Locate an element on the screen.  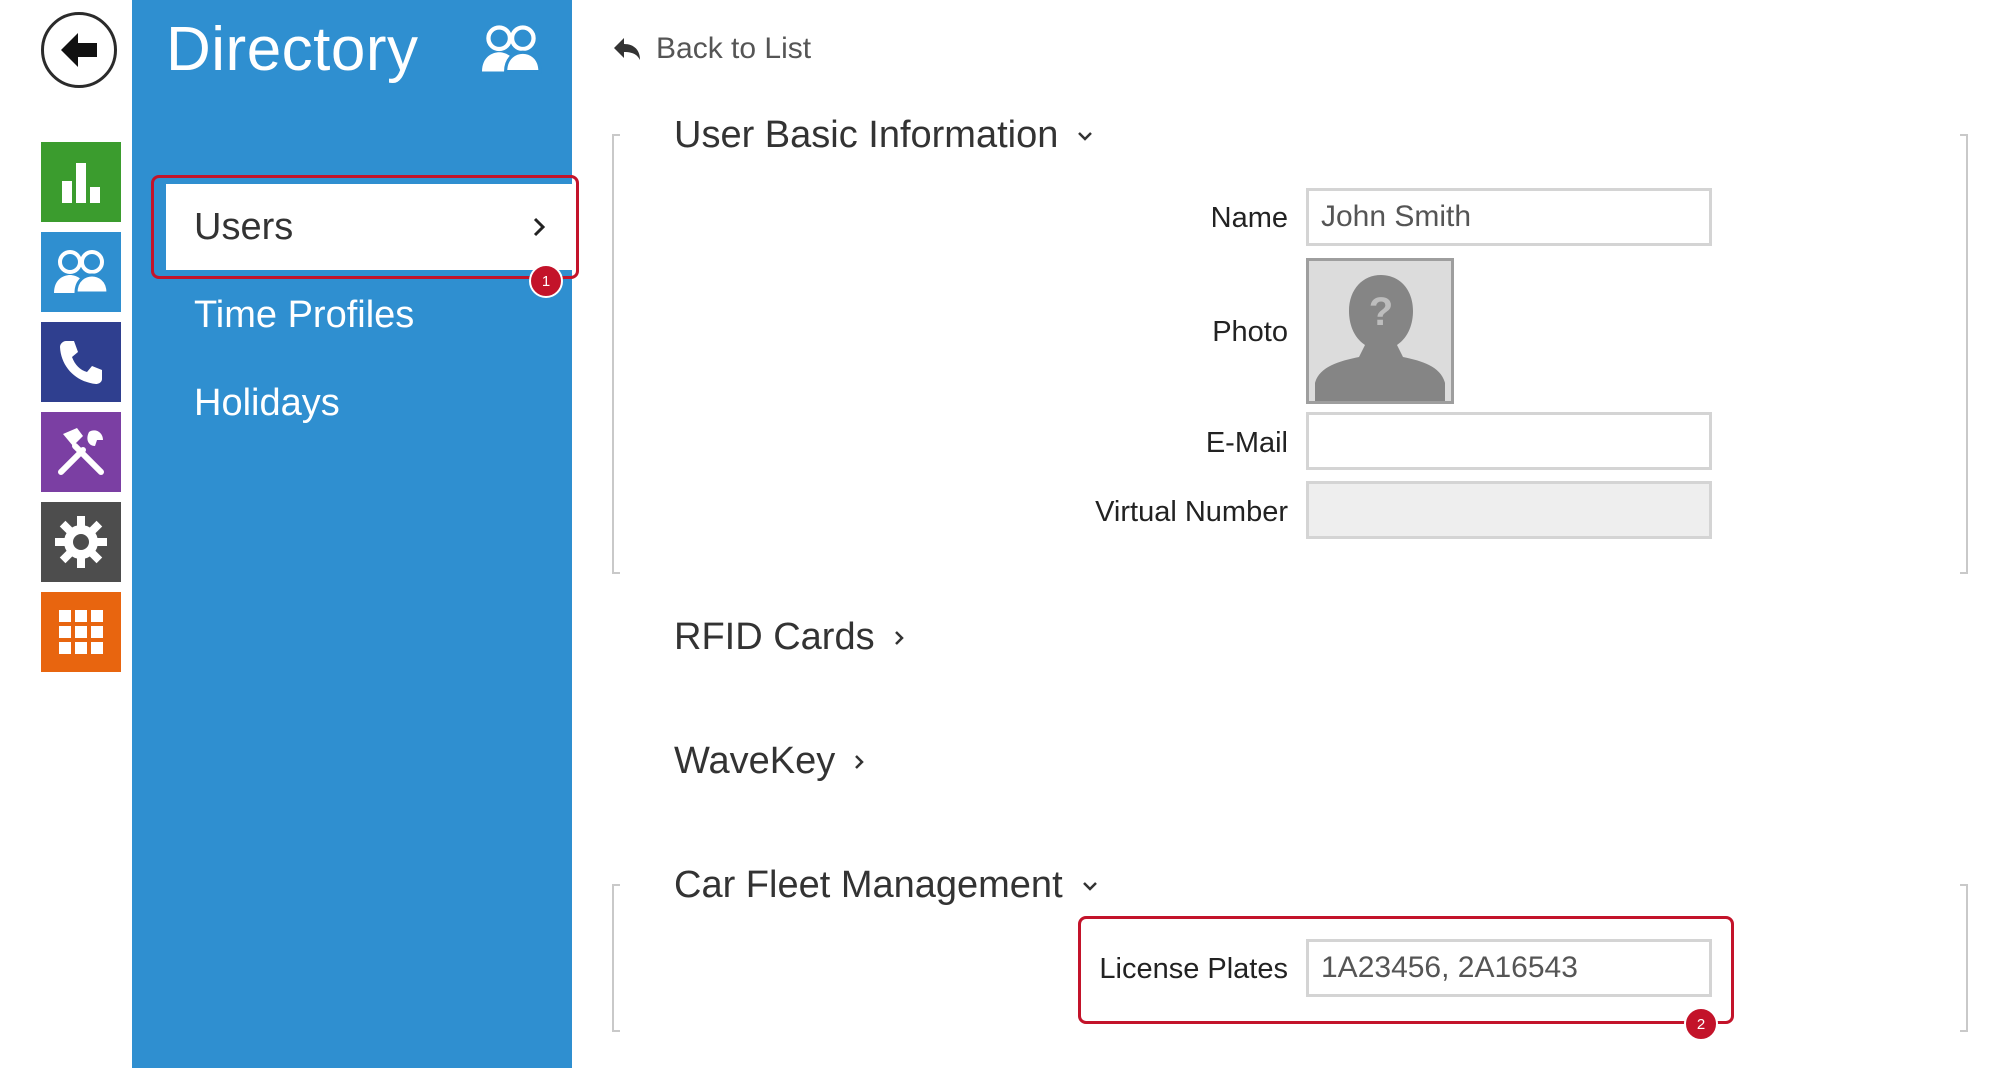
services-nav-tile is located at coordinates (81, 542).